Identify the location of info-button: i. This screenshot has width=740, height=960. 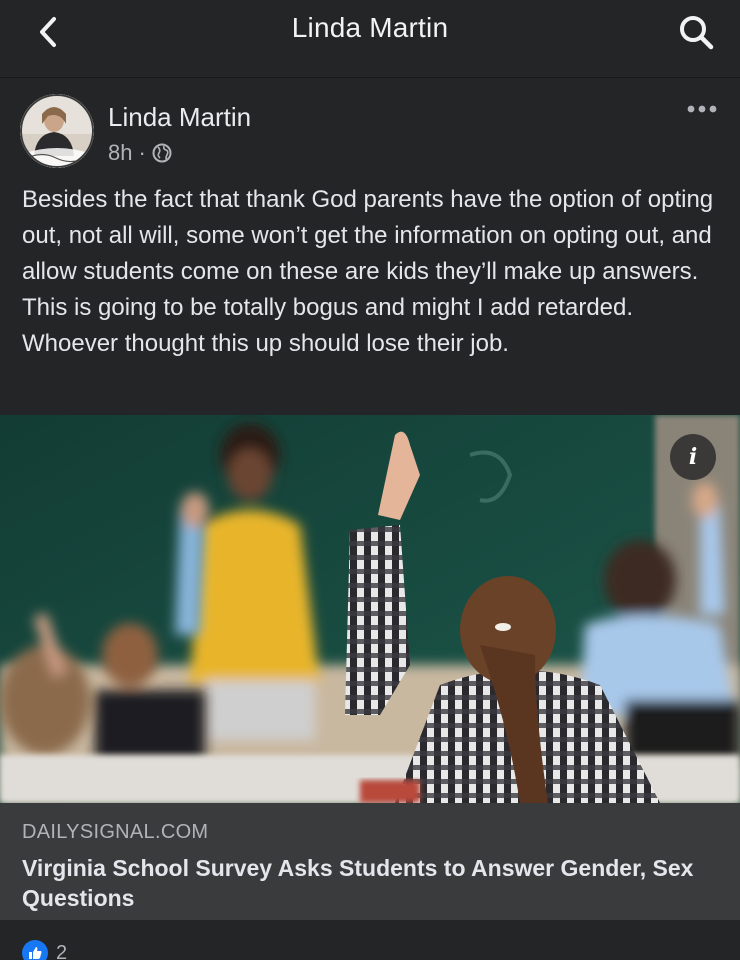
(693, 457).